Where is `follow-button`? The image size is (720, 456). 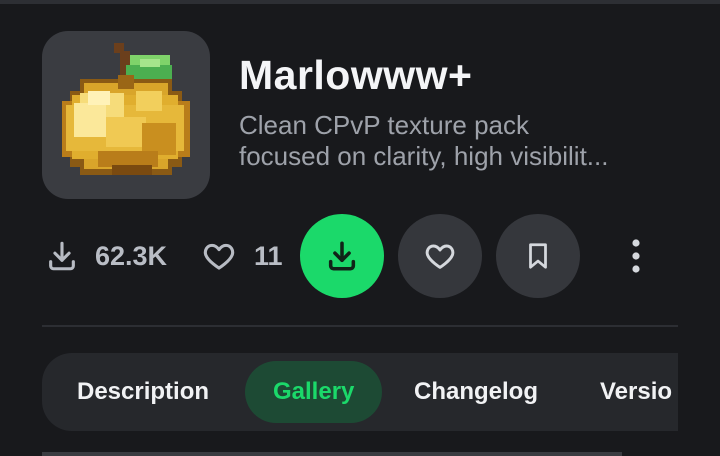
follow-button is located at coordinates (440, 256).